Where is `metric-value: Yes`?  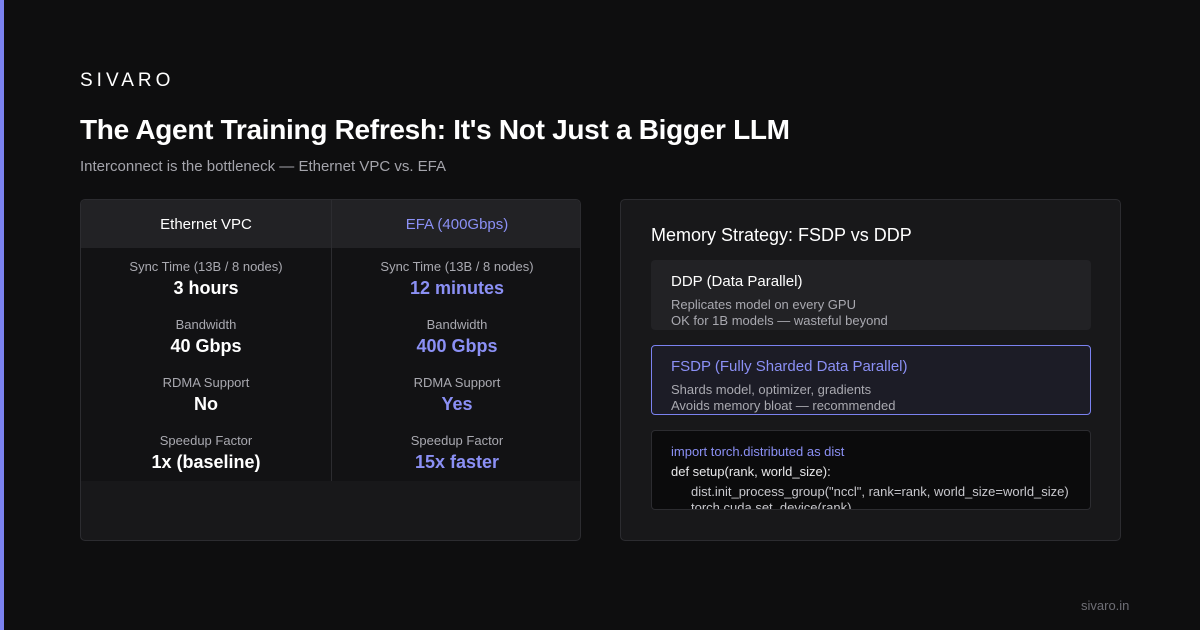 metric-value: Yes is located at coordinates (457, 404).